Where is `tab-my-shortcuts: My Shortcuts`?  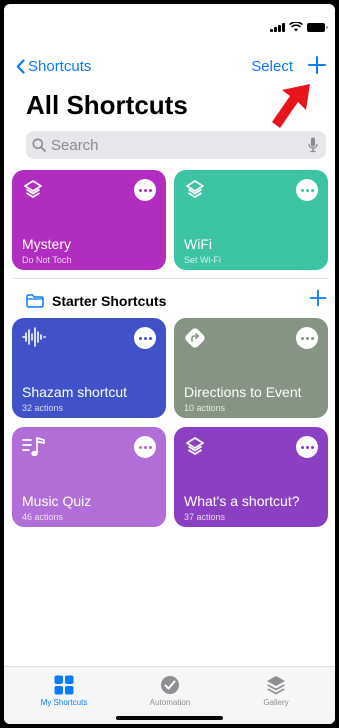 tab-my-shortcuts: My Shortcuts is located at coordinates (64, 691).